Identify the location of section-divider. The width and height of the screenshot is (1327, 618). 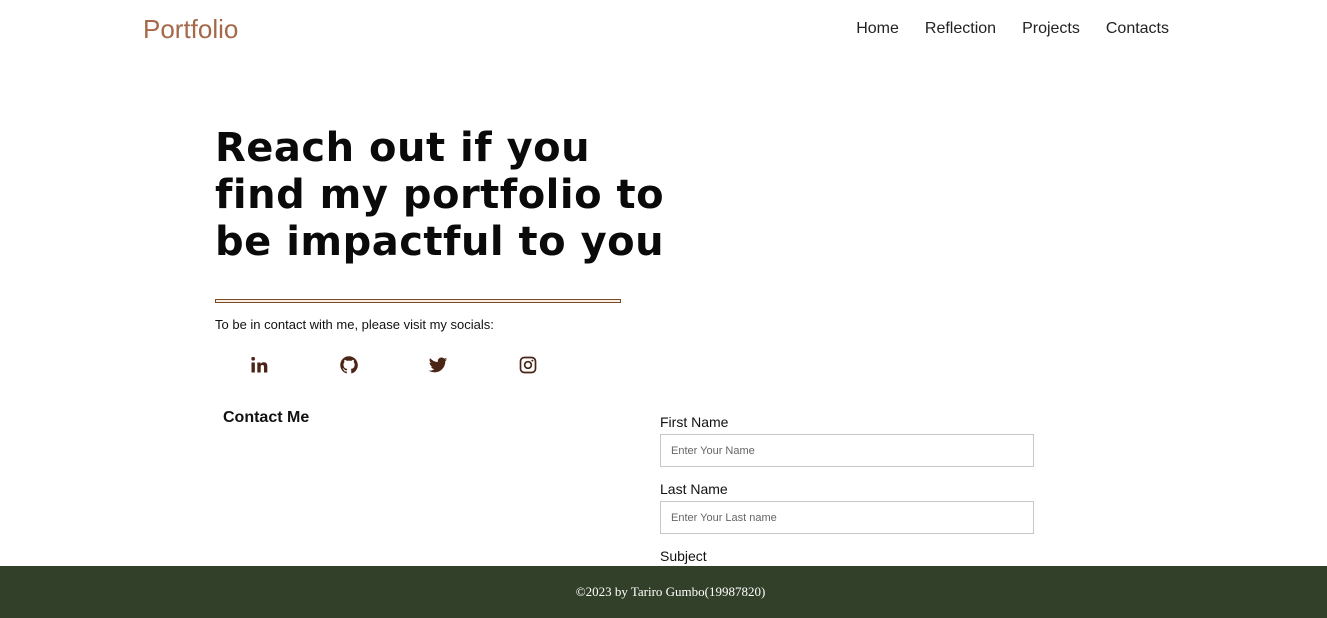
(418, 301).